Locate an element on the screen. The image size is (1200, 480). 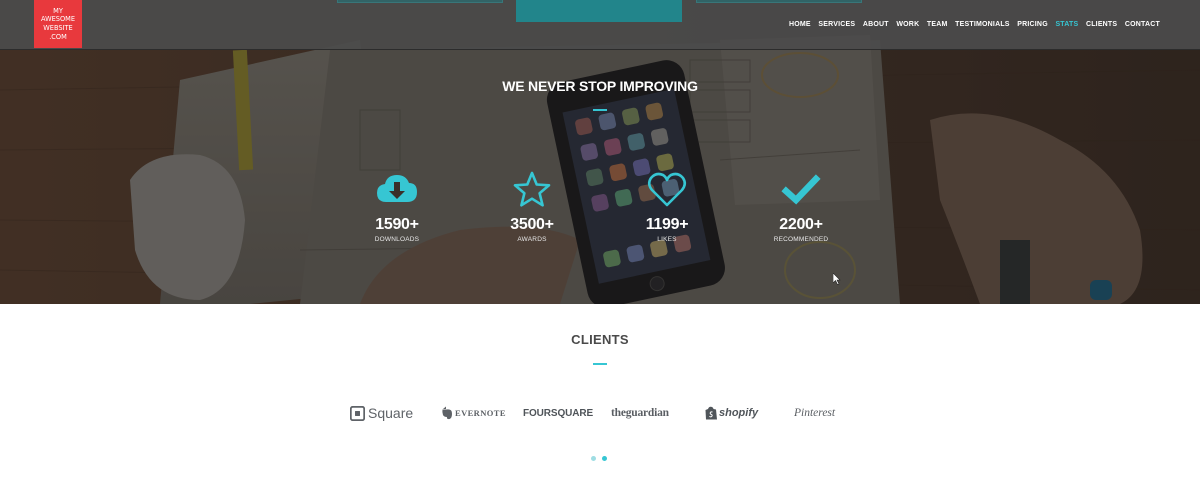
evernote-logo-icon is located at coordinates (447, 413).